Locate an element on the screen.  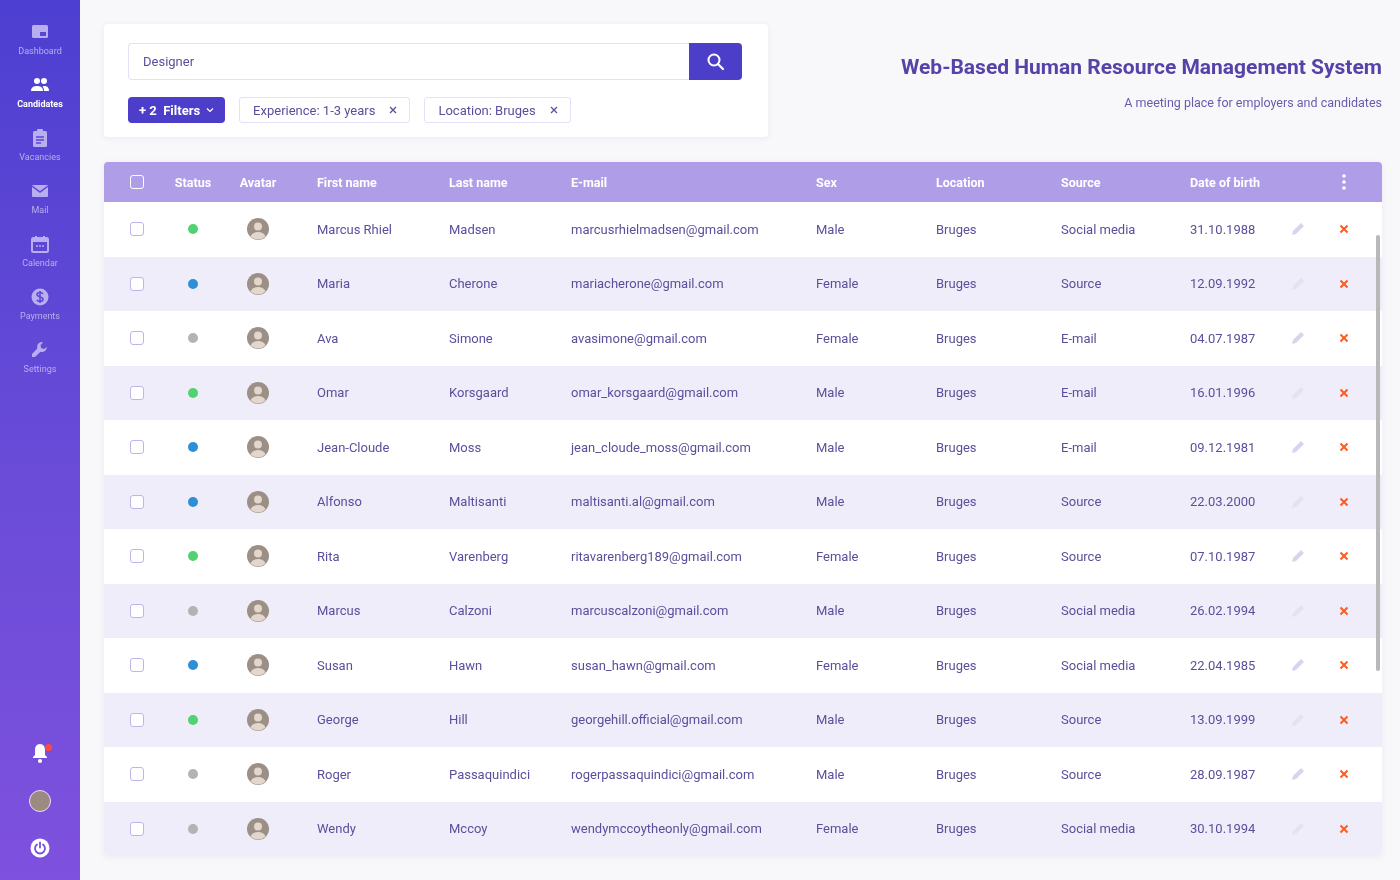
filter-chip: Experience: 1-3 years is located at coordinates (325, 110).